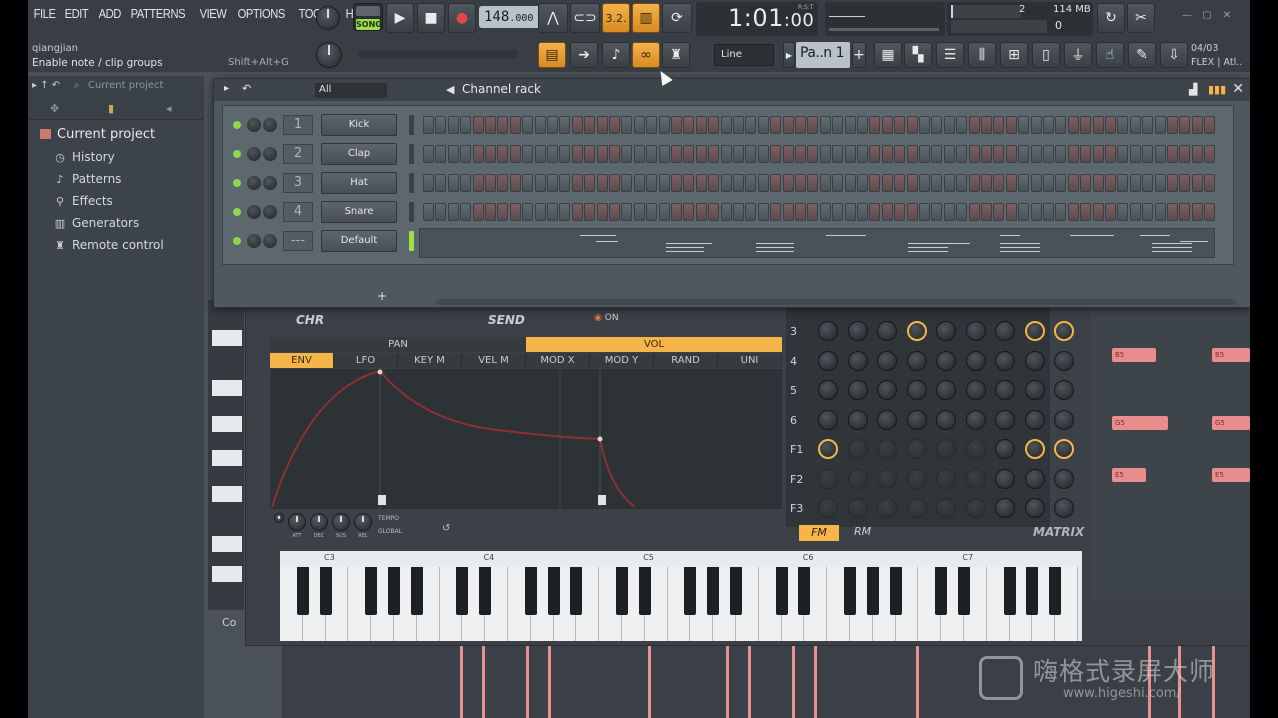  What do you see at coordinates (279, 518) in the screenshot?
I see `env-toggle` at bounding box center [279, 518].